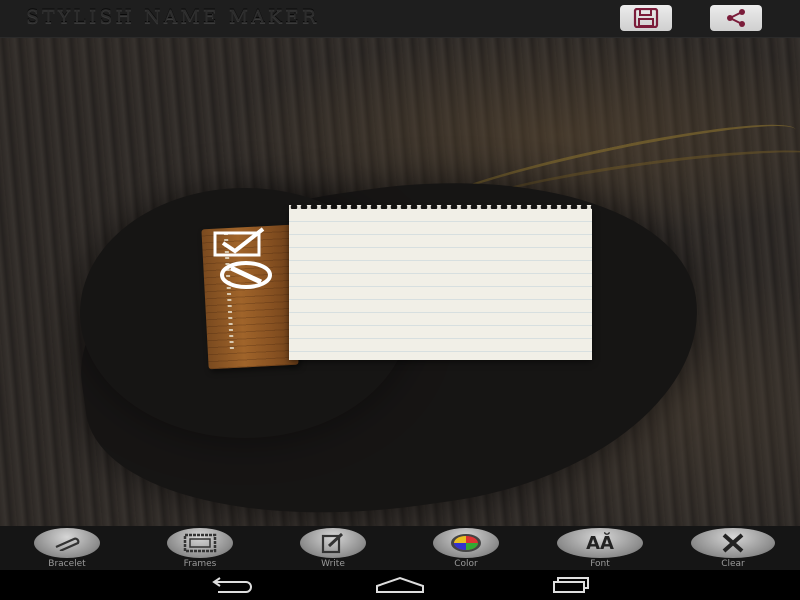 This screenshot has height=600, width=800. Describe the element at coordinates (200, 564) in the screenshot. I see `tool-label: Frames` at that location.